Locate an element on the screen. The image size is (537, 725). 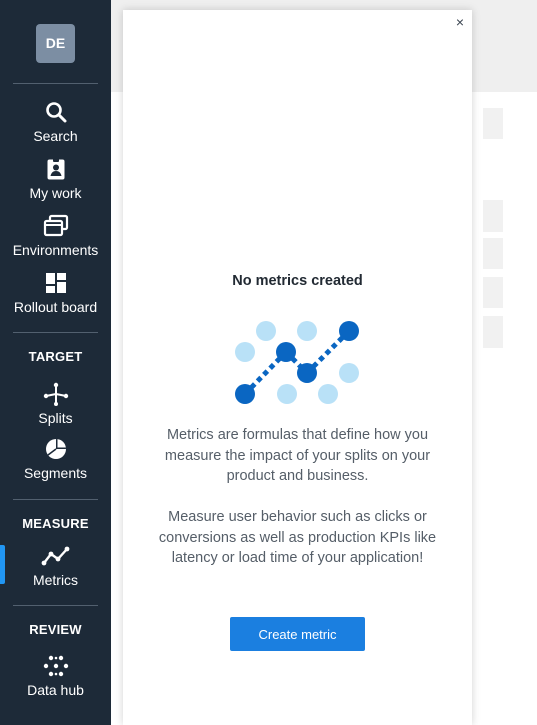
sidebar-item-rollout-board: Rollout board is located at coordinates (55, 293).